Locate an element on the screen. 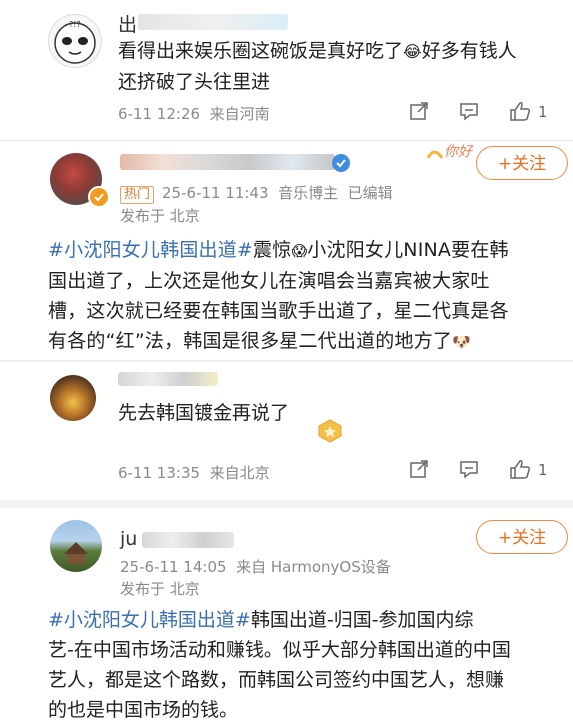 The width and height of the screenshot is (573, 725). reply-avatar is located at coordinates (73, 398).